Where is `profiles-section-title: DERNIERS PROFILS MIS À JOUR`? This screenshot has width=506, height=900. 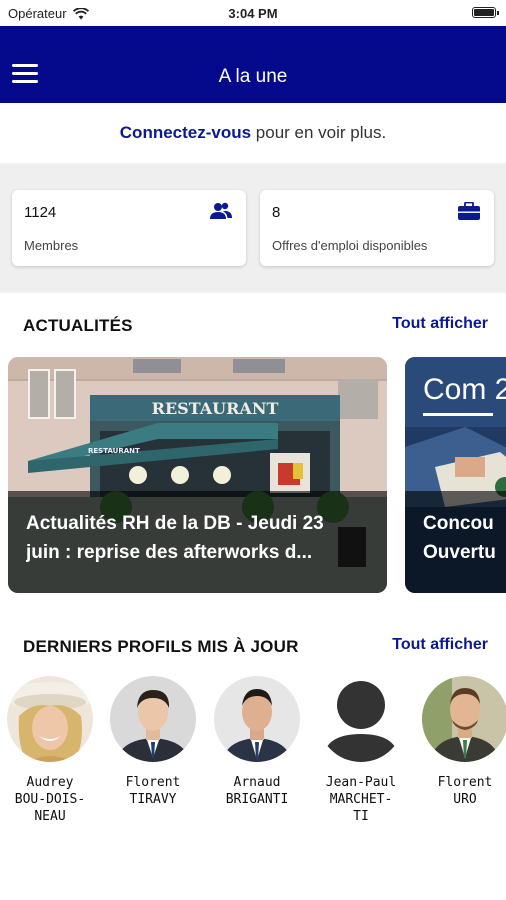
profiles-section-title: DERNIERS PROFILS MIS À JOUR is located at coordinates (161, 646).